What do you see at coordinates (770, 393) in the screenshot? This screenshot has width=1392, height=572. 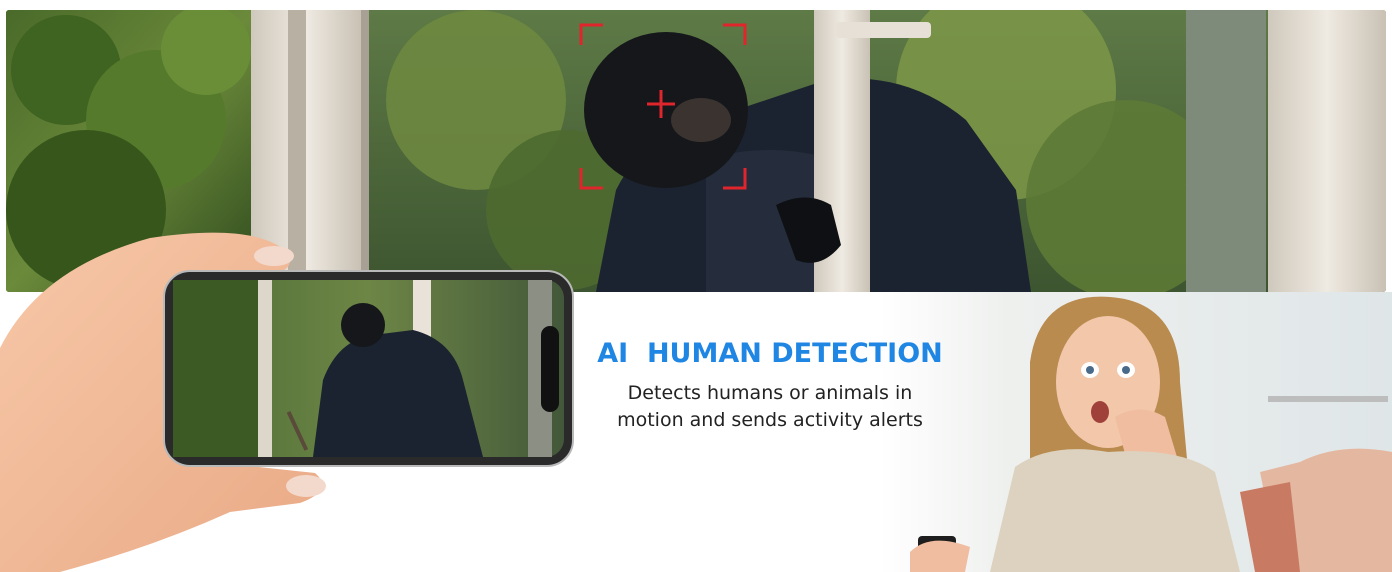 I see `feature-description-line-1: Detects humans or animals in` at bounding box center [770, 393].